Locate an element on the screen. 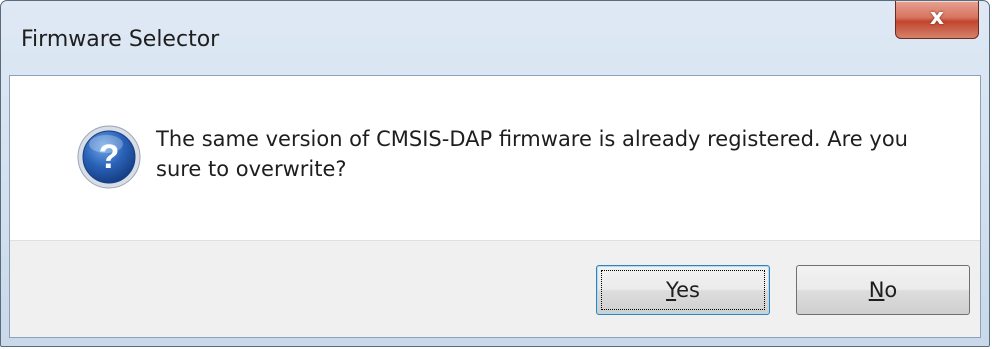 Image resolution: width=992 pixels, height=349 pixels. window-title: Firmware Selector is located at coordinates (120, 39).